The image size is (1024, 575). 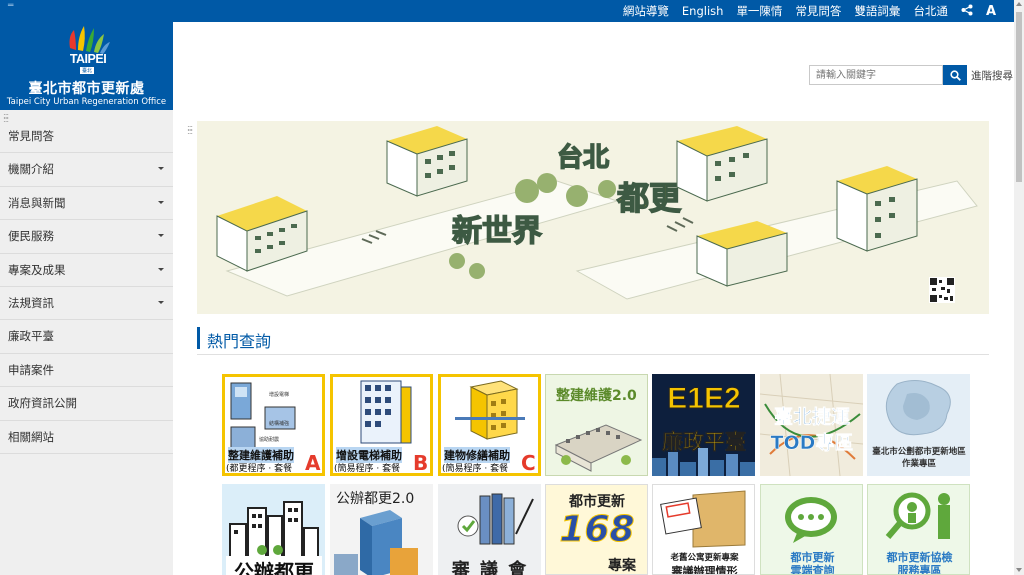 I want to click on nav-taipeipass-link: 台北通, so click(x=930, y=11).